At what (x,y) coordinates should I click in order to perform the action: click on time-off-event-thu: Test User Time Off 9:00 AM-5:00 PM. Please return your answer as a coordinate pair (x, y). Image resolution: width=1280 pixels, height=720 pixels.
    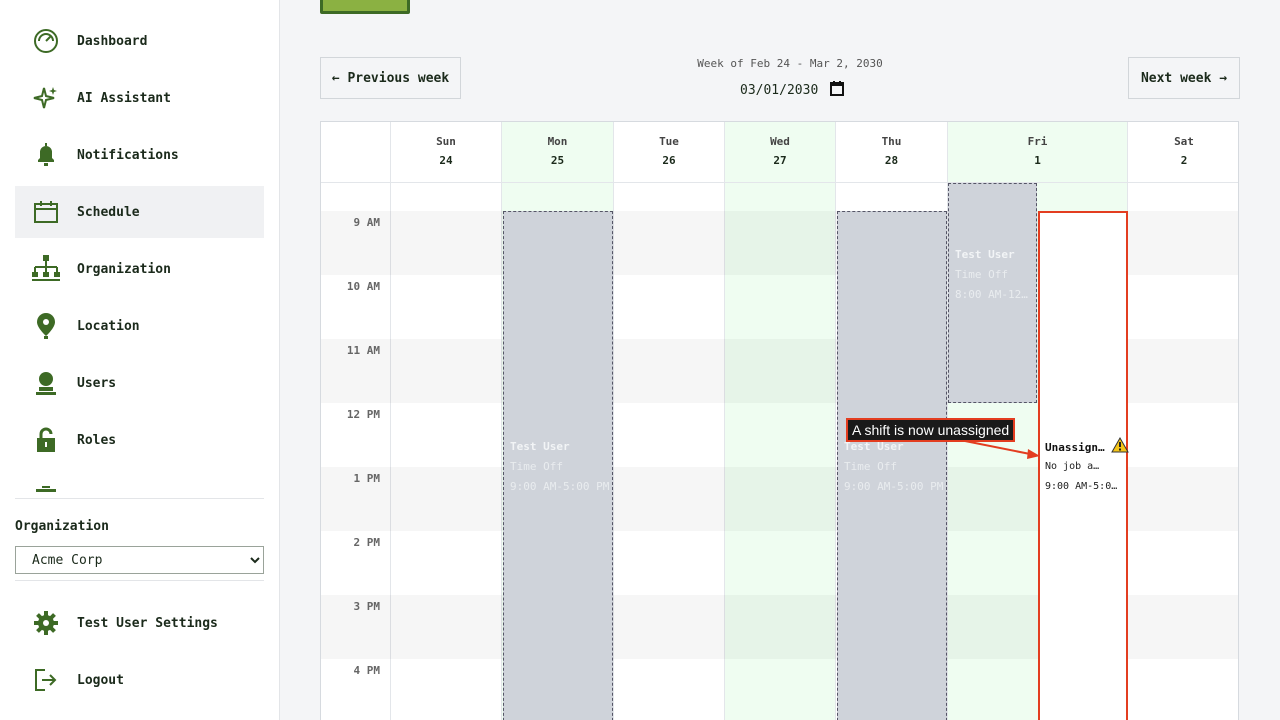
    Looking at the image, I should click on (892, 465).